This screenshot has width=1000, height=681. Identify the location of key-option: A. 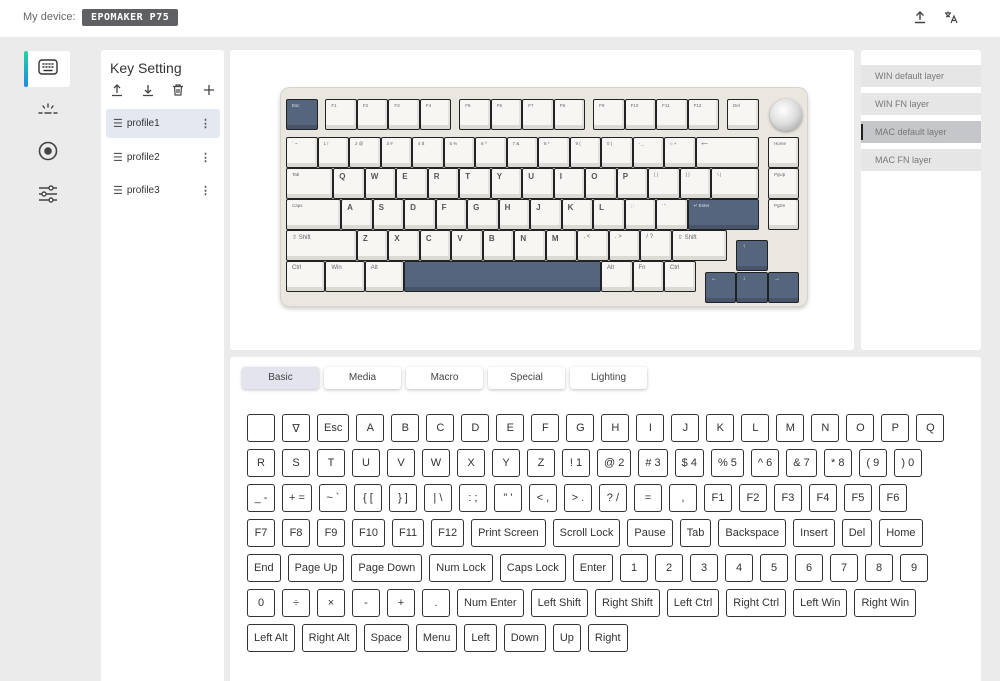
(370, 428).